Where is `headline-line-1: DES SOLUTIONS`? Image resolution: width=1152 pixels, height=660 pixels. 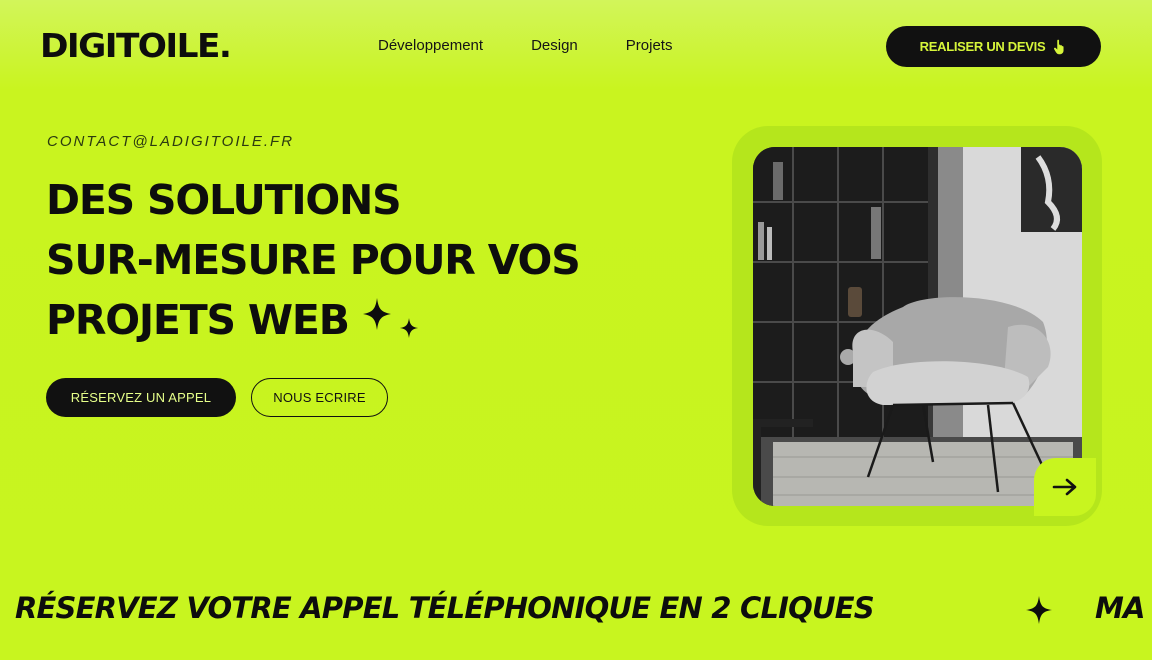 headline-line-1: DES SOLUTIONS is located at coordinates (224, 200).